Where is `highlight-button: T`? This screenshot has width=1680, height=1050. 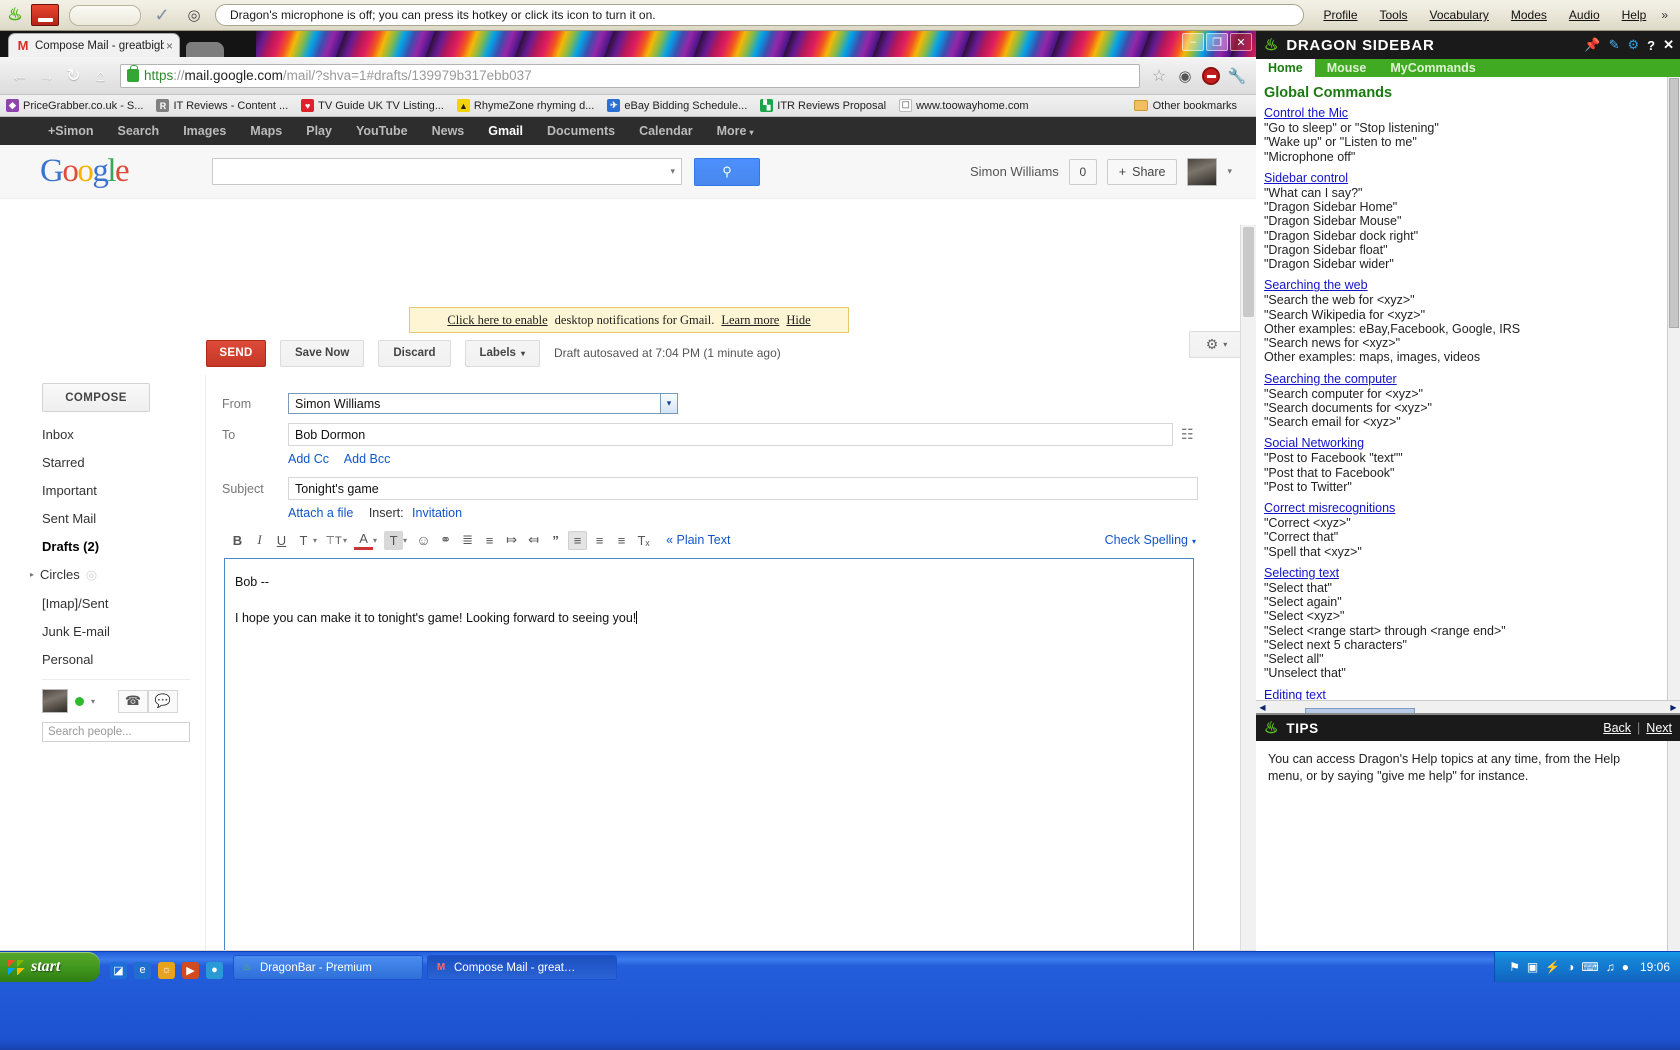 highlight-button: T is located at coordinates (394, 540).